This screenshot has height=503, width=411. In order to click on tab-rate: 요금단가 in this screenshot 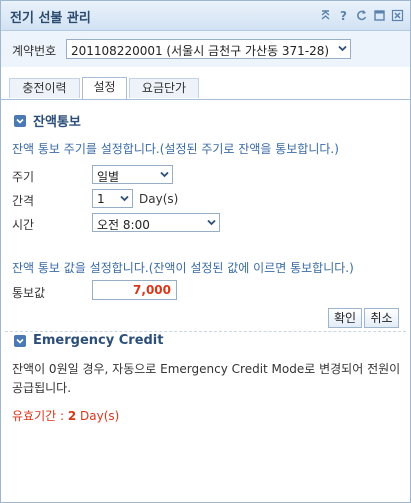, I will do `click(164, 88)`.